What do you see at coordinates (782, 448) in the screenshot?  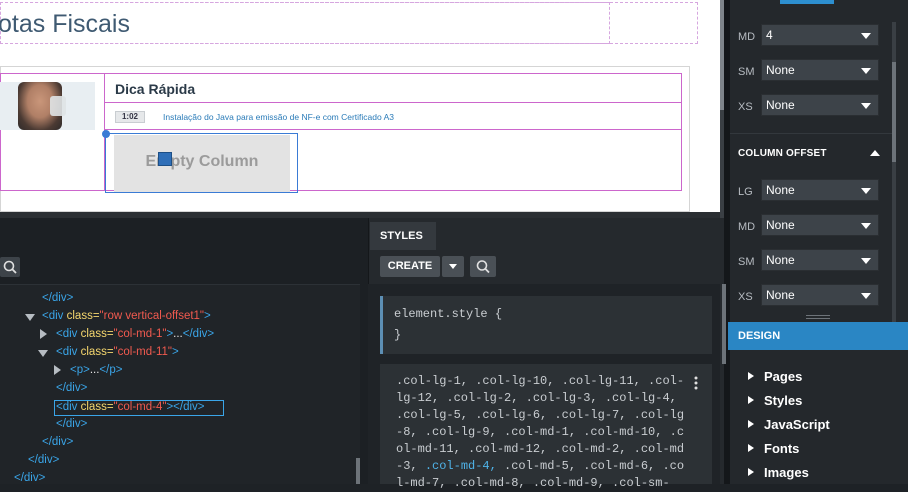 I see `tree-item-label: Fonts` at bounding box center [782, 448].